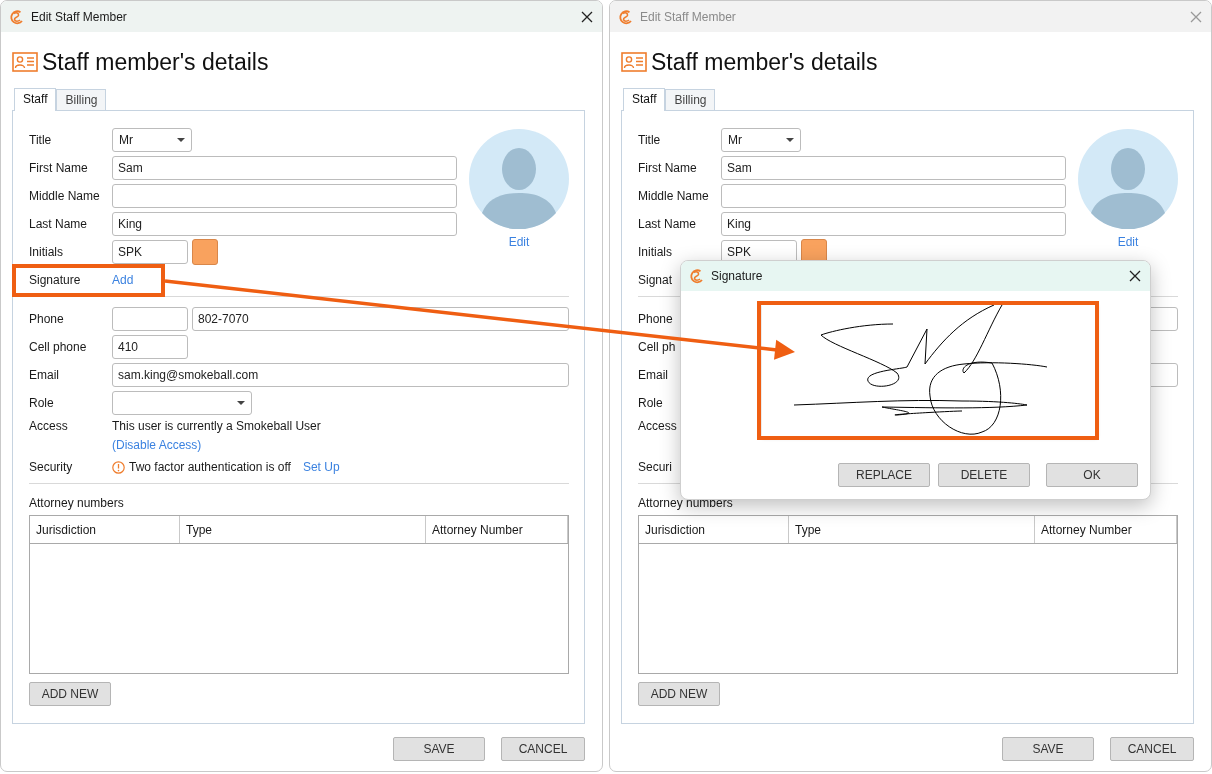  What do you see at coordinates (118, 467) in the screenshot?
I see `warning-icon` at bounding box center [118, 467].